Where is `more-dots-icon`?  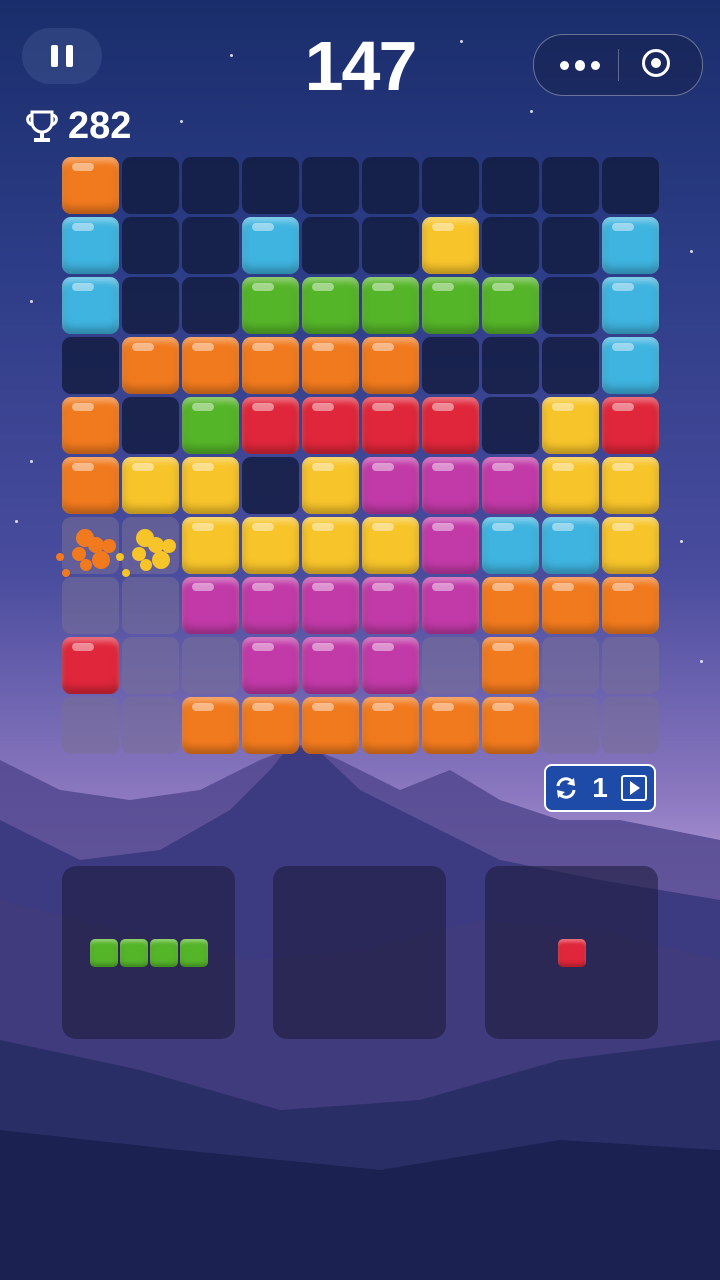 more-dots-icon is located at coordinates (580, 65).